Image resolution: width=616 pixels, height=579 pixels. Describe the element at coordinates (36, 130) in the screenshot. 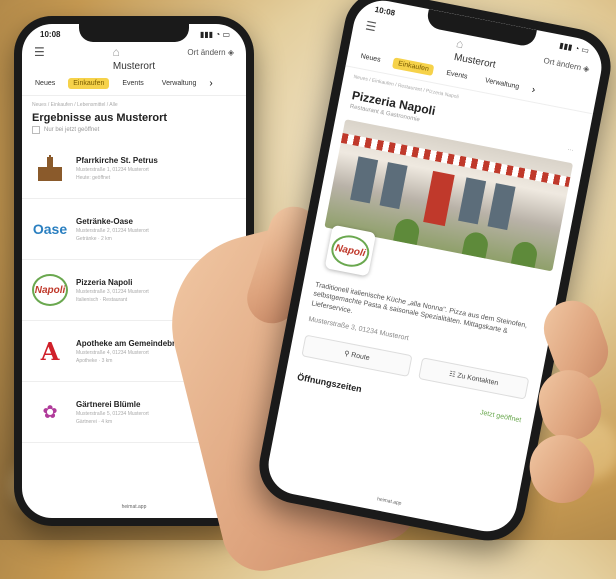

I see `checkbox` at that location.